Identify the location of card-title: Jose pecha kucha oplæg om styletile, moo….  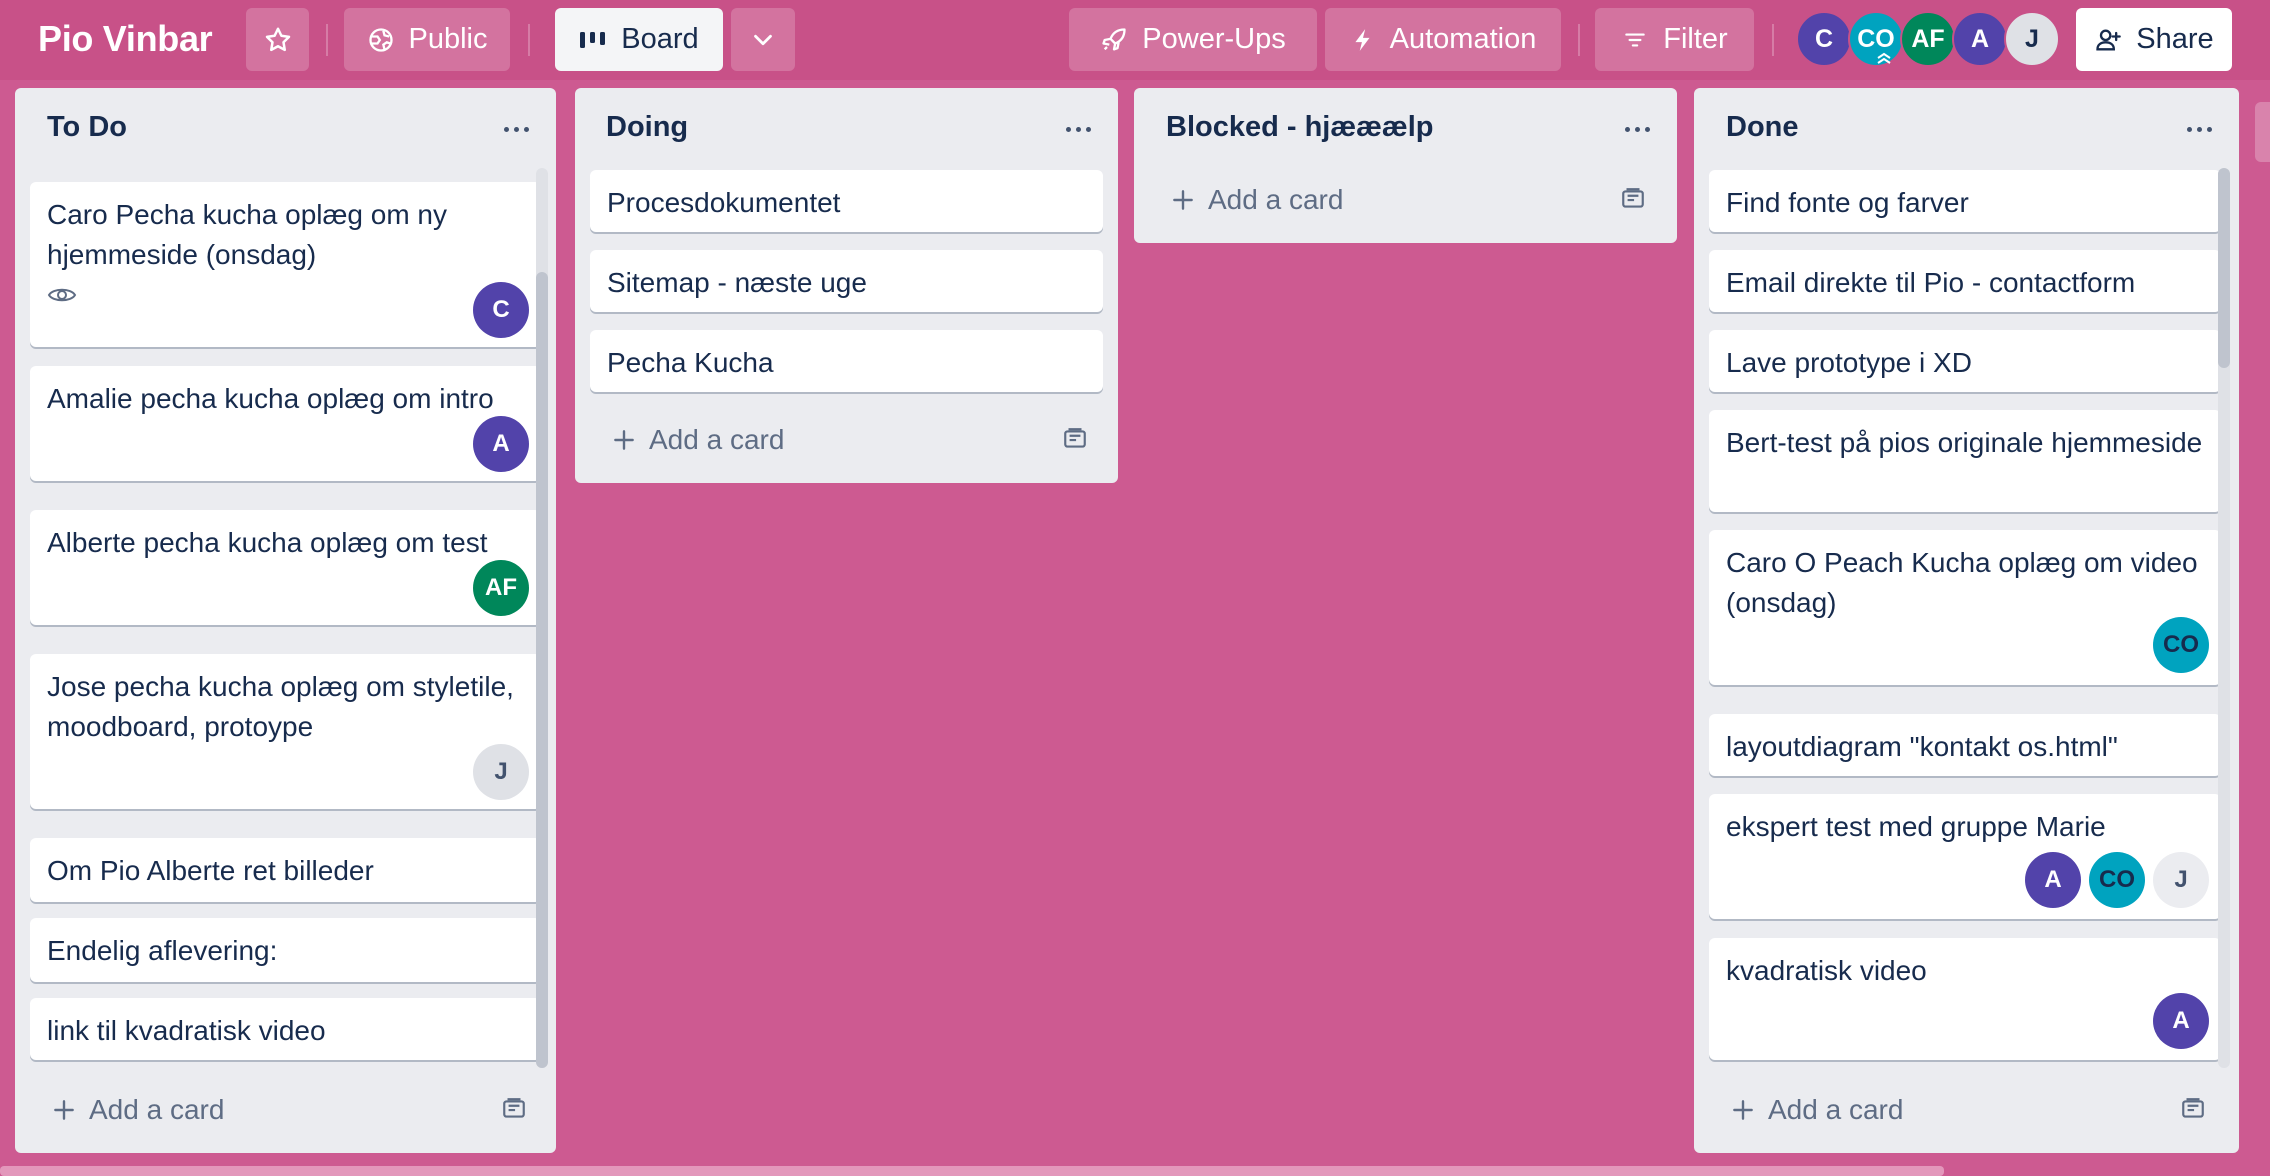
(280, 706).